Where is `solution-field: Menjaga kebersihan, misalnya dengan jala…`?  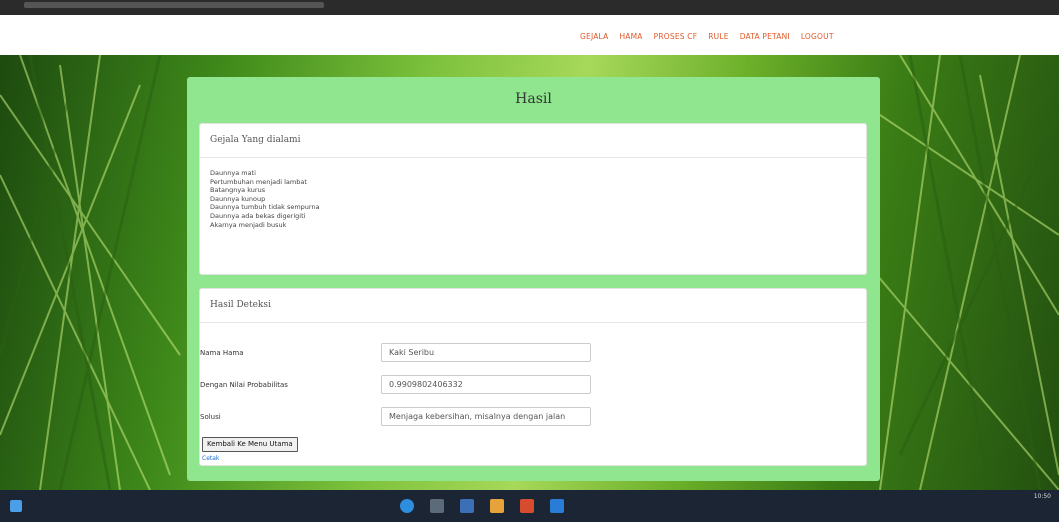 solution-field: Menjaga kebersihan, misalnya dengan jala… is located at coordinates (486, 416).